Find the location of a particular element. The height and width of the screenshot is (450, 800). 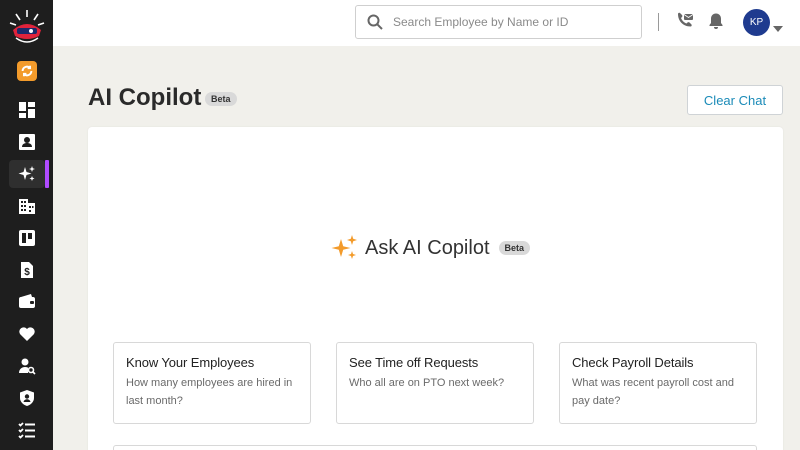

sidebar-item-organization is located at coordinates (27, 206).